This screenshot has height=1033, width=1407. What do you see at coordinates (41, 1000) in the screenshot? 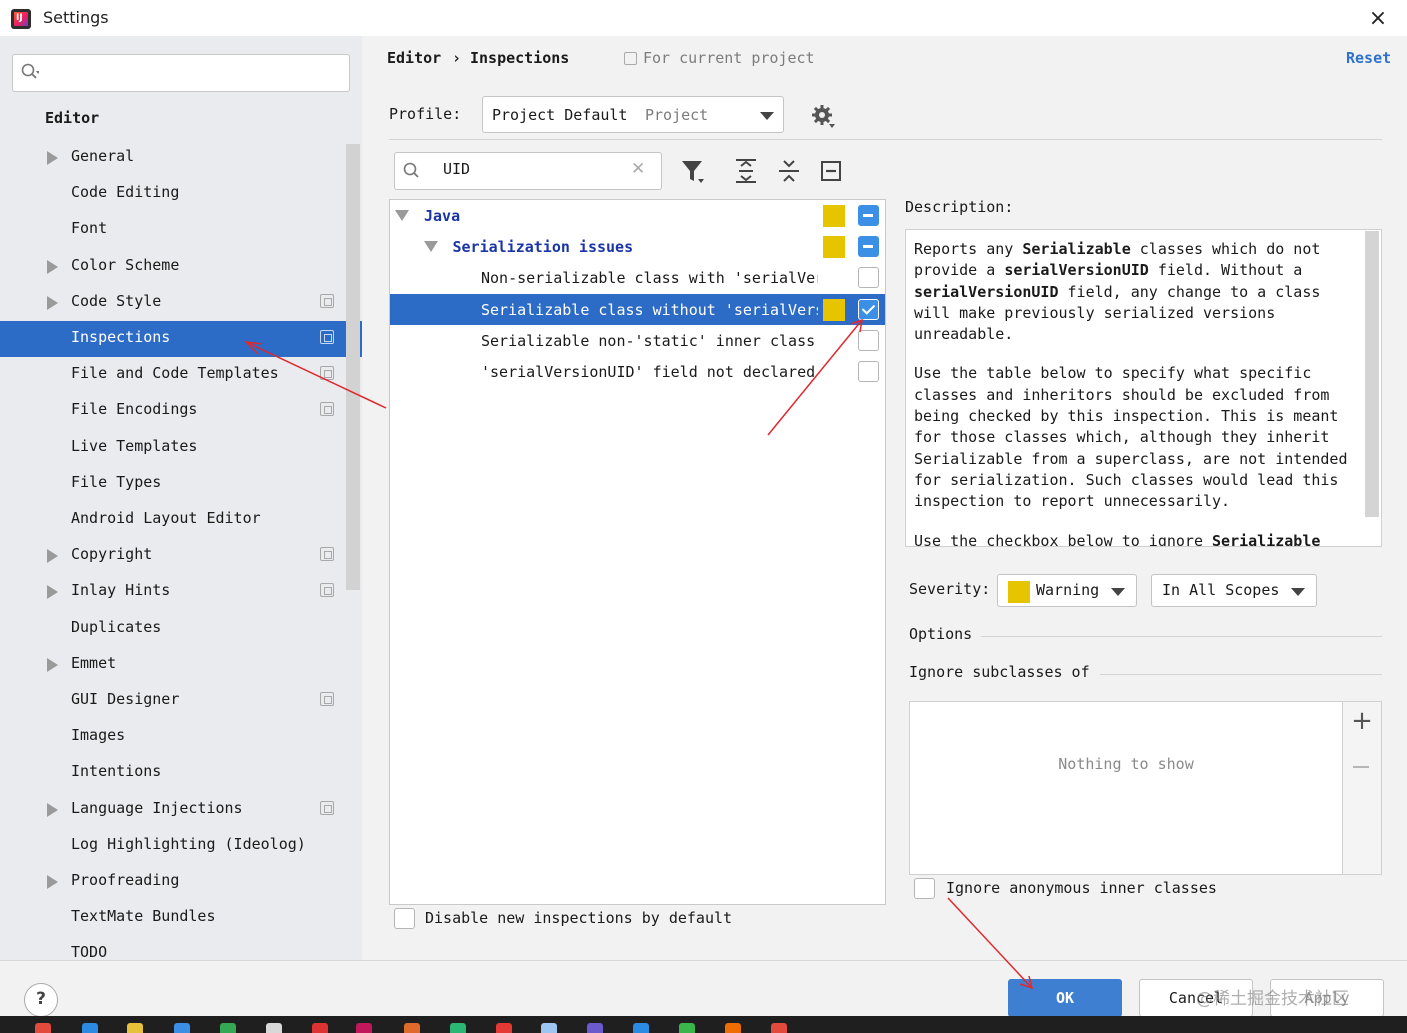
I see `help-button: ?` at bounding box center [41, 1000].